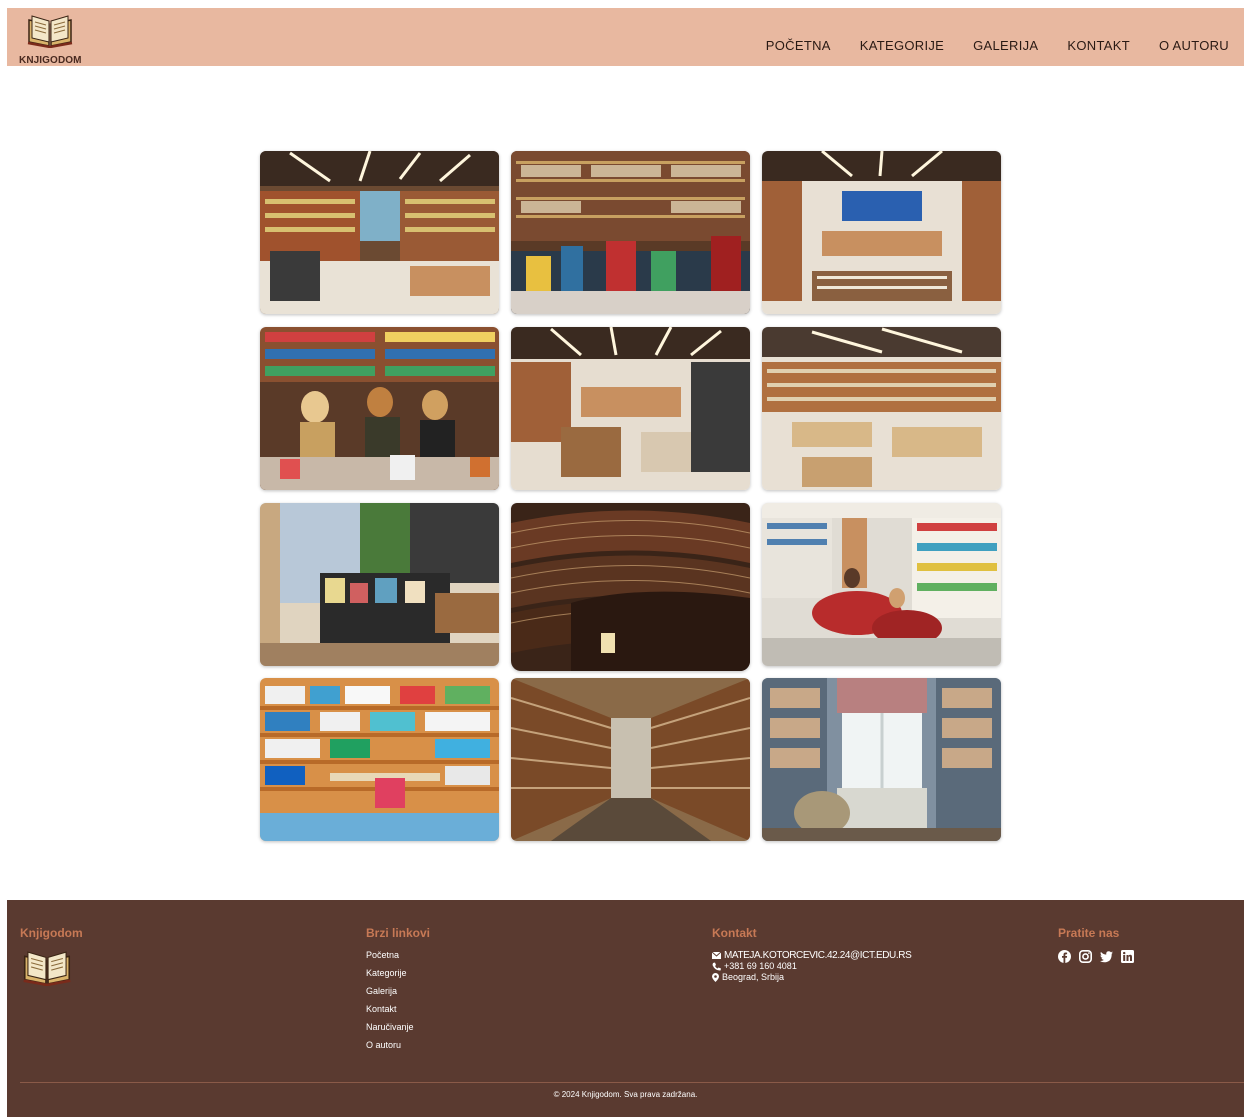 The height and width of the screenshot is (1117, 1244). I want to click on contact-address: Beograd, Srbija, so click(811, 977).